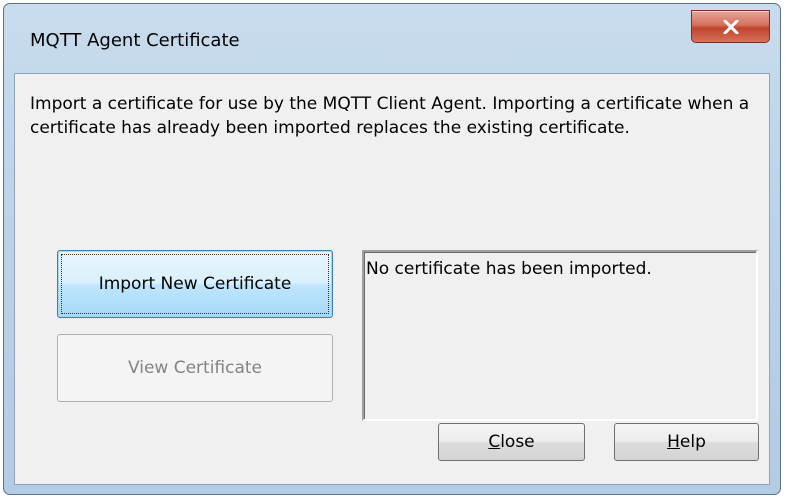 Image resolution: width=787 pixels, height=501 pixels. I want to click on view-certificate-button: View Certificate, so click(195, 368).